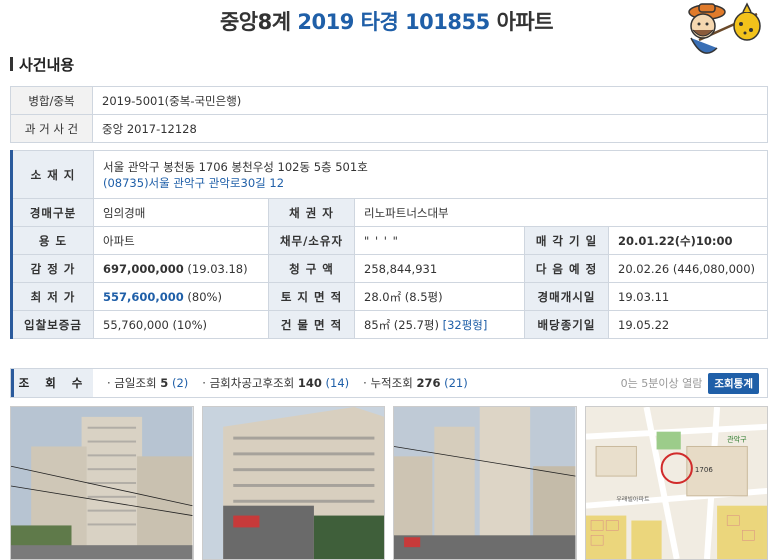  Describe the element at coordinates (661, 383) in the screenshot. I see `view-note: 0는 5분이상 열람` at that location.